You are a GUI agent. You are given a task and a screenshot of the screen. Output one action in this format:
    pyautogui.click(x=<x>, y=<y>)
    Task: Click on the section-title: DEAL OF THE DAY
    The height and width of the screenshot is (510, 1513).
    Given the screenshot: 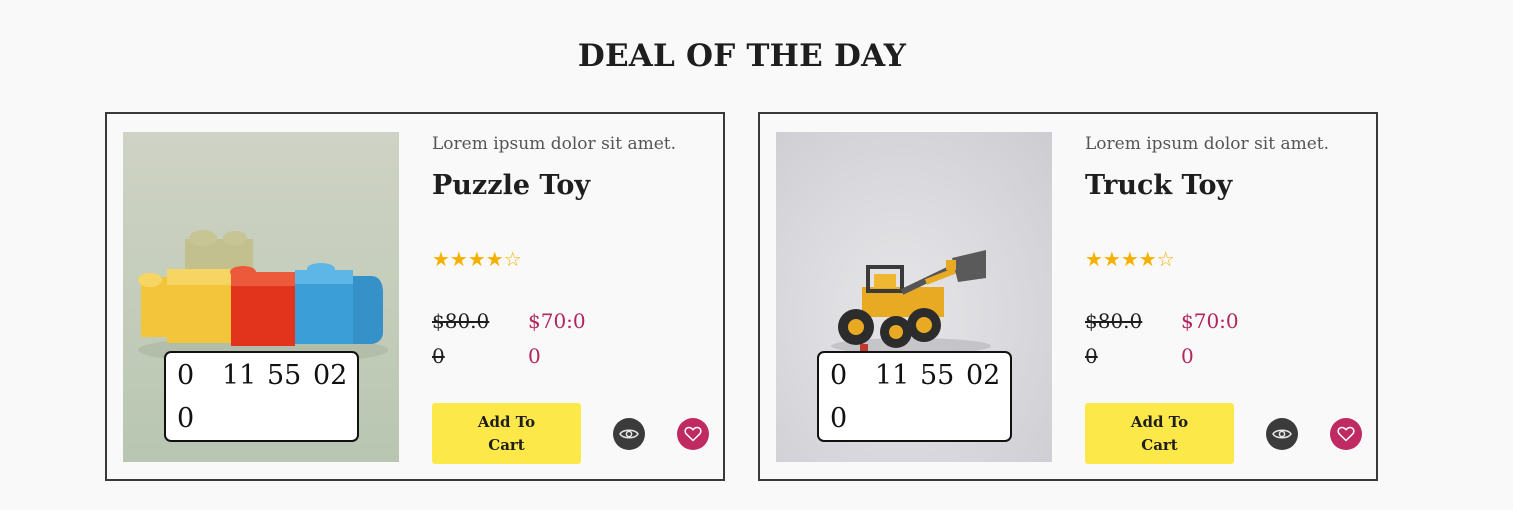 What is the action you would take?
    pyautogui.click(x=742, y=56)
    